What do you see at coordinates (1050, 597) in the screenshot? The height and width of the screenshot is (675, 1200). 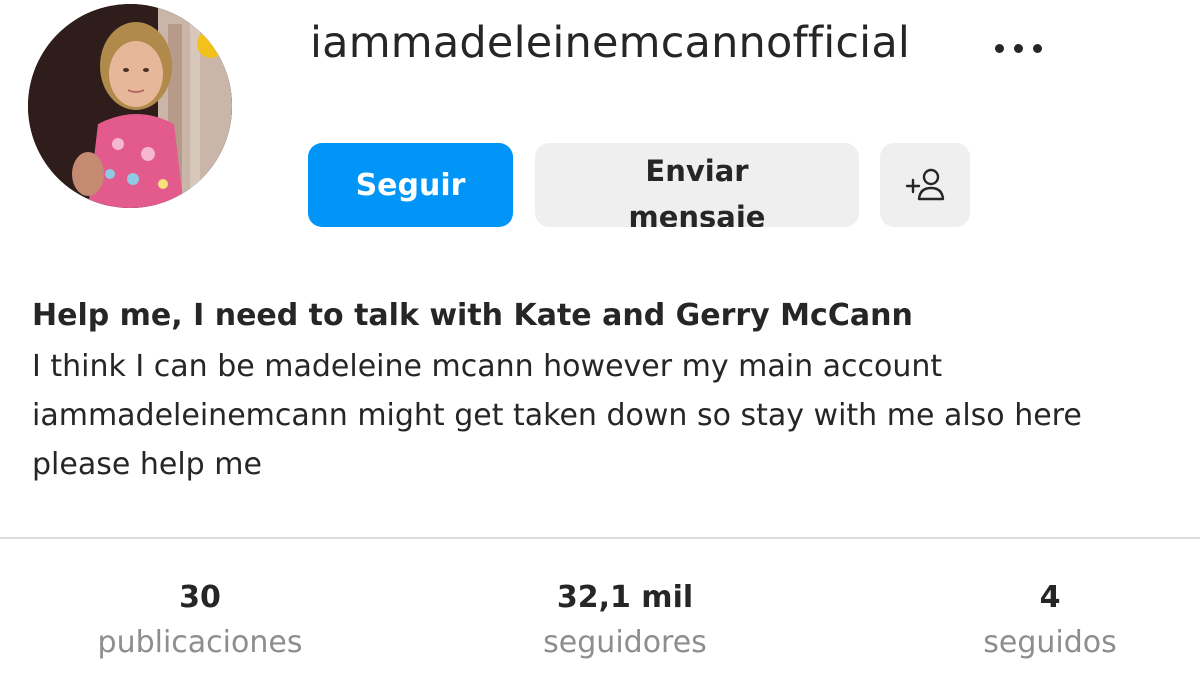 I see `following-count: 4` at bounding box center [1050, 597].